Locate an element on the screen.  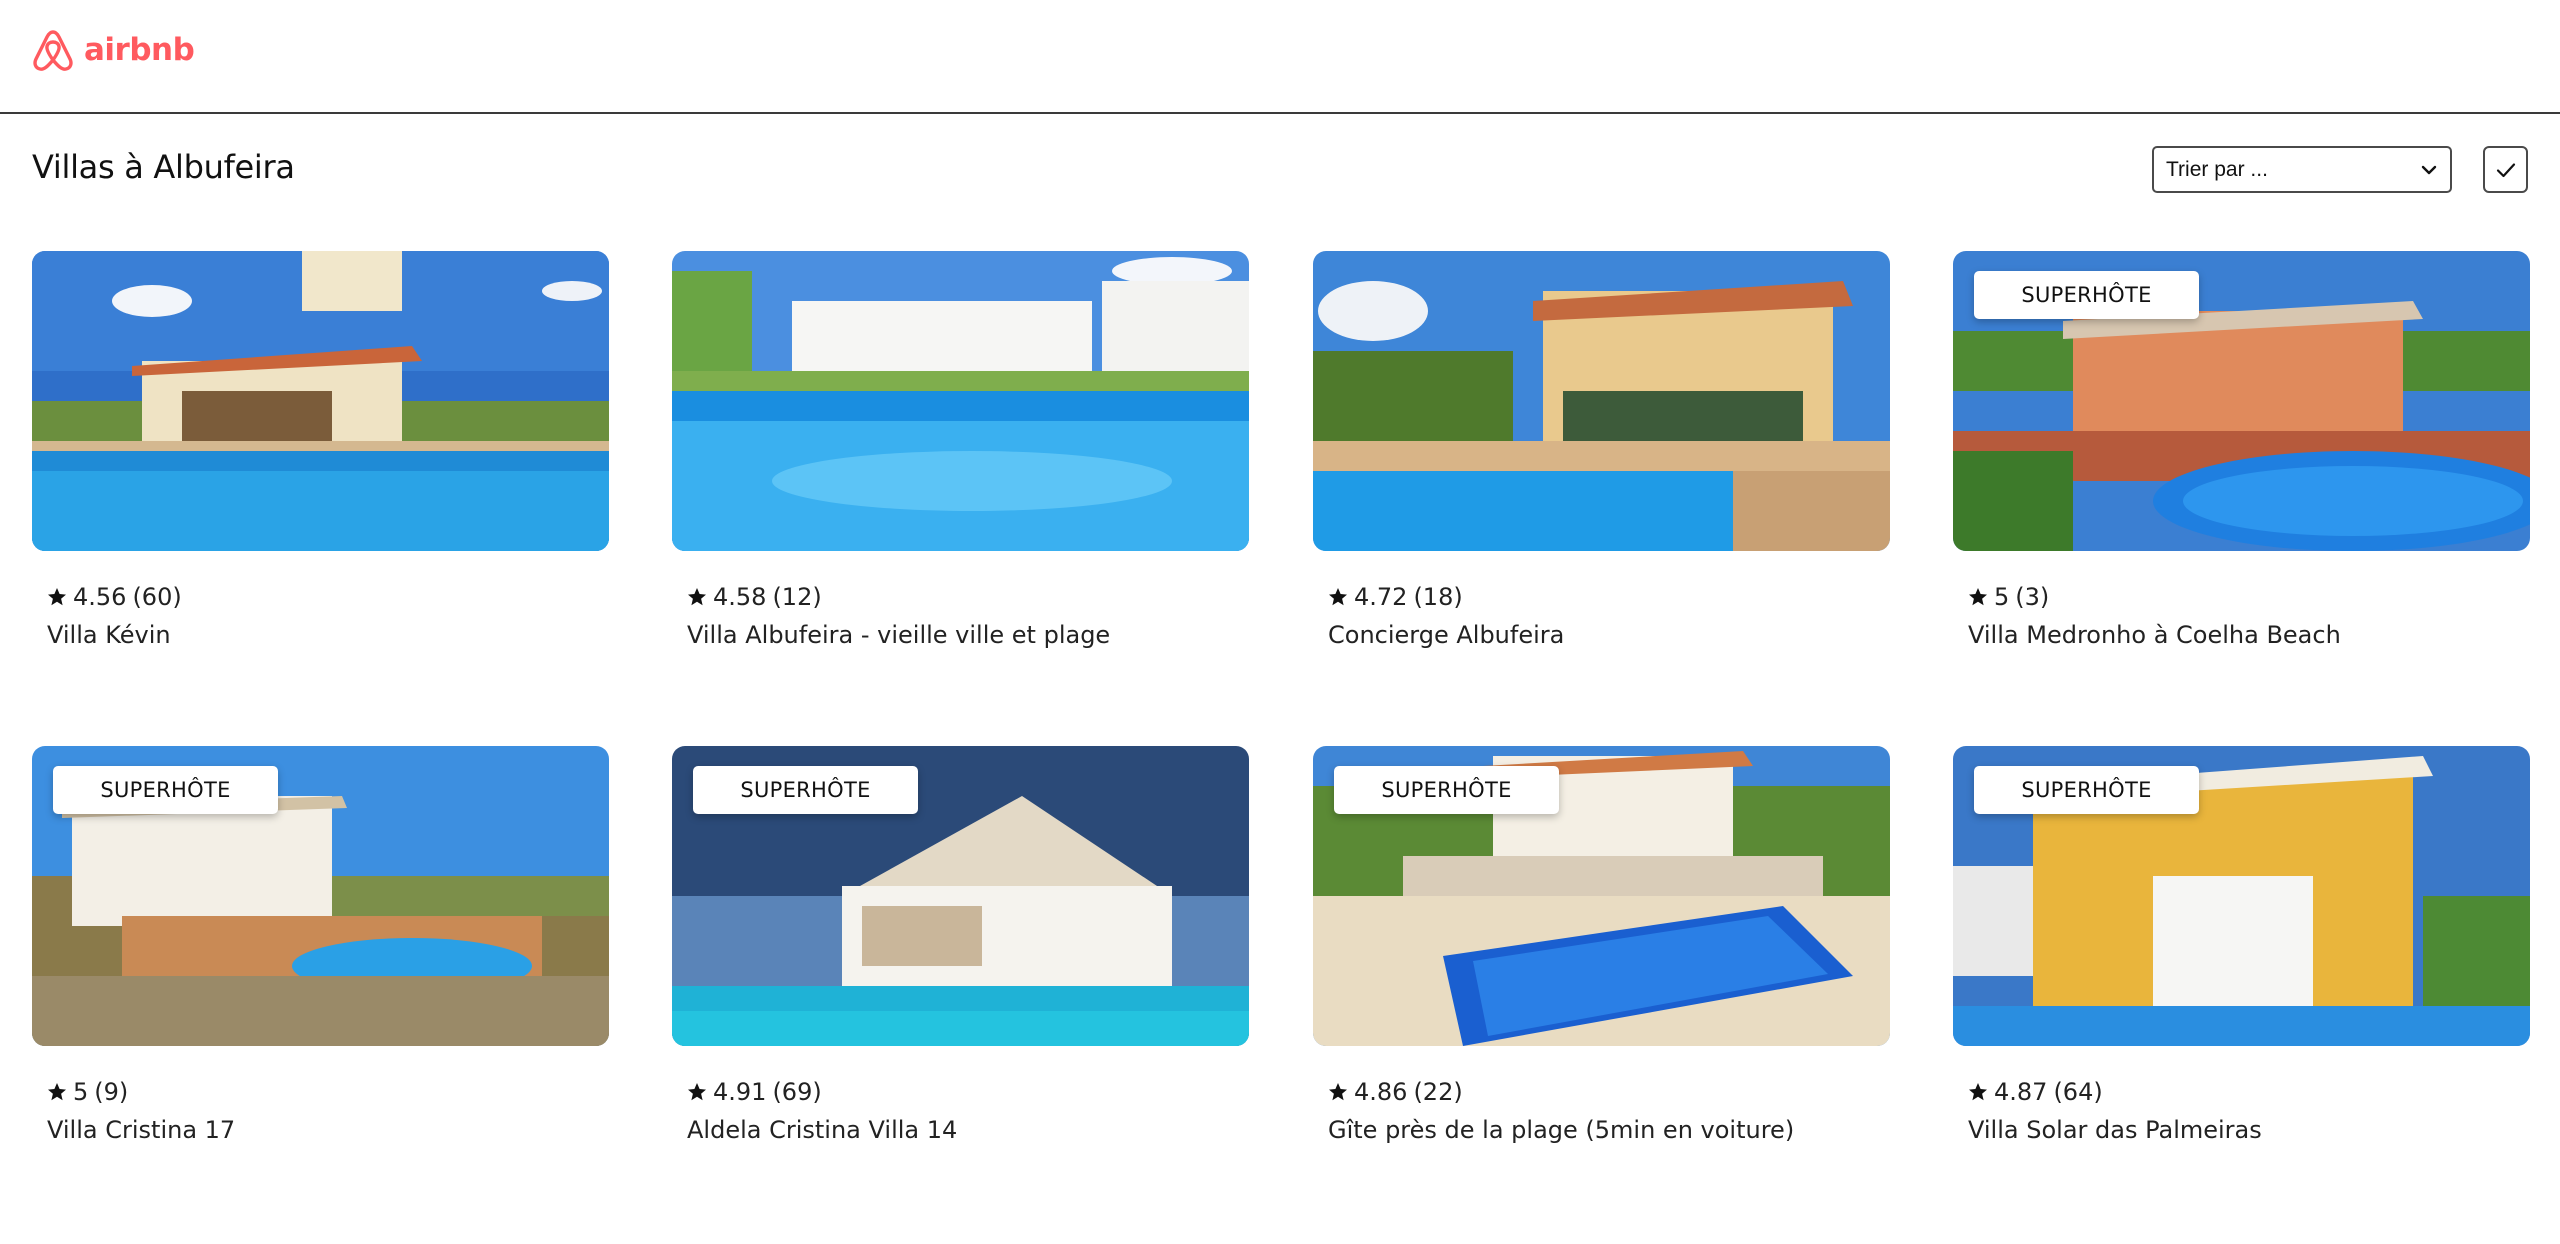
listing-card: 4.72 (18) Concierge Albufeira is located at coordinates (1601, 466).